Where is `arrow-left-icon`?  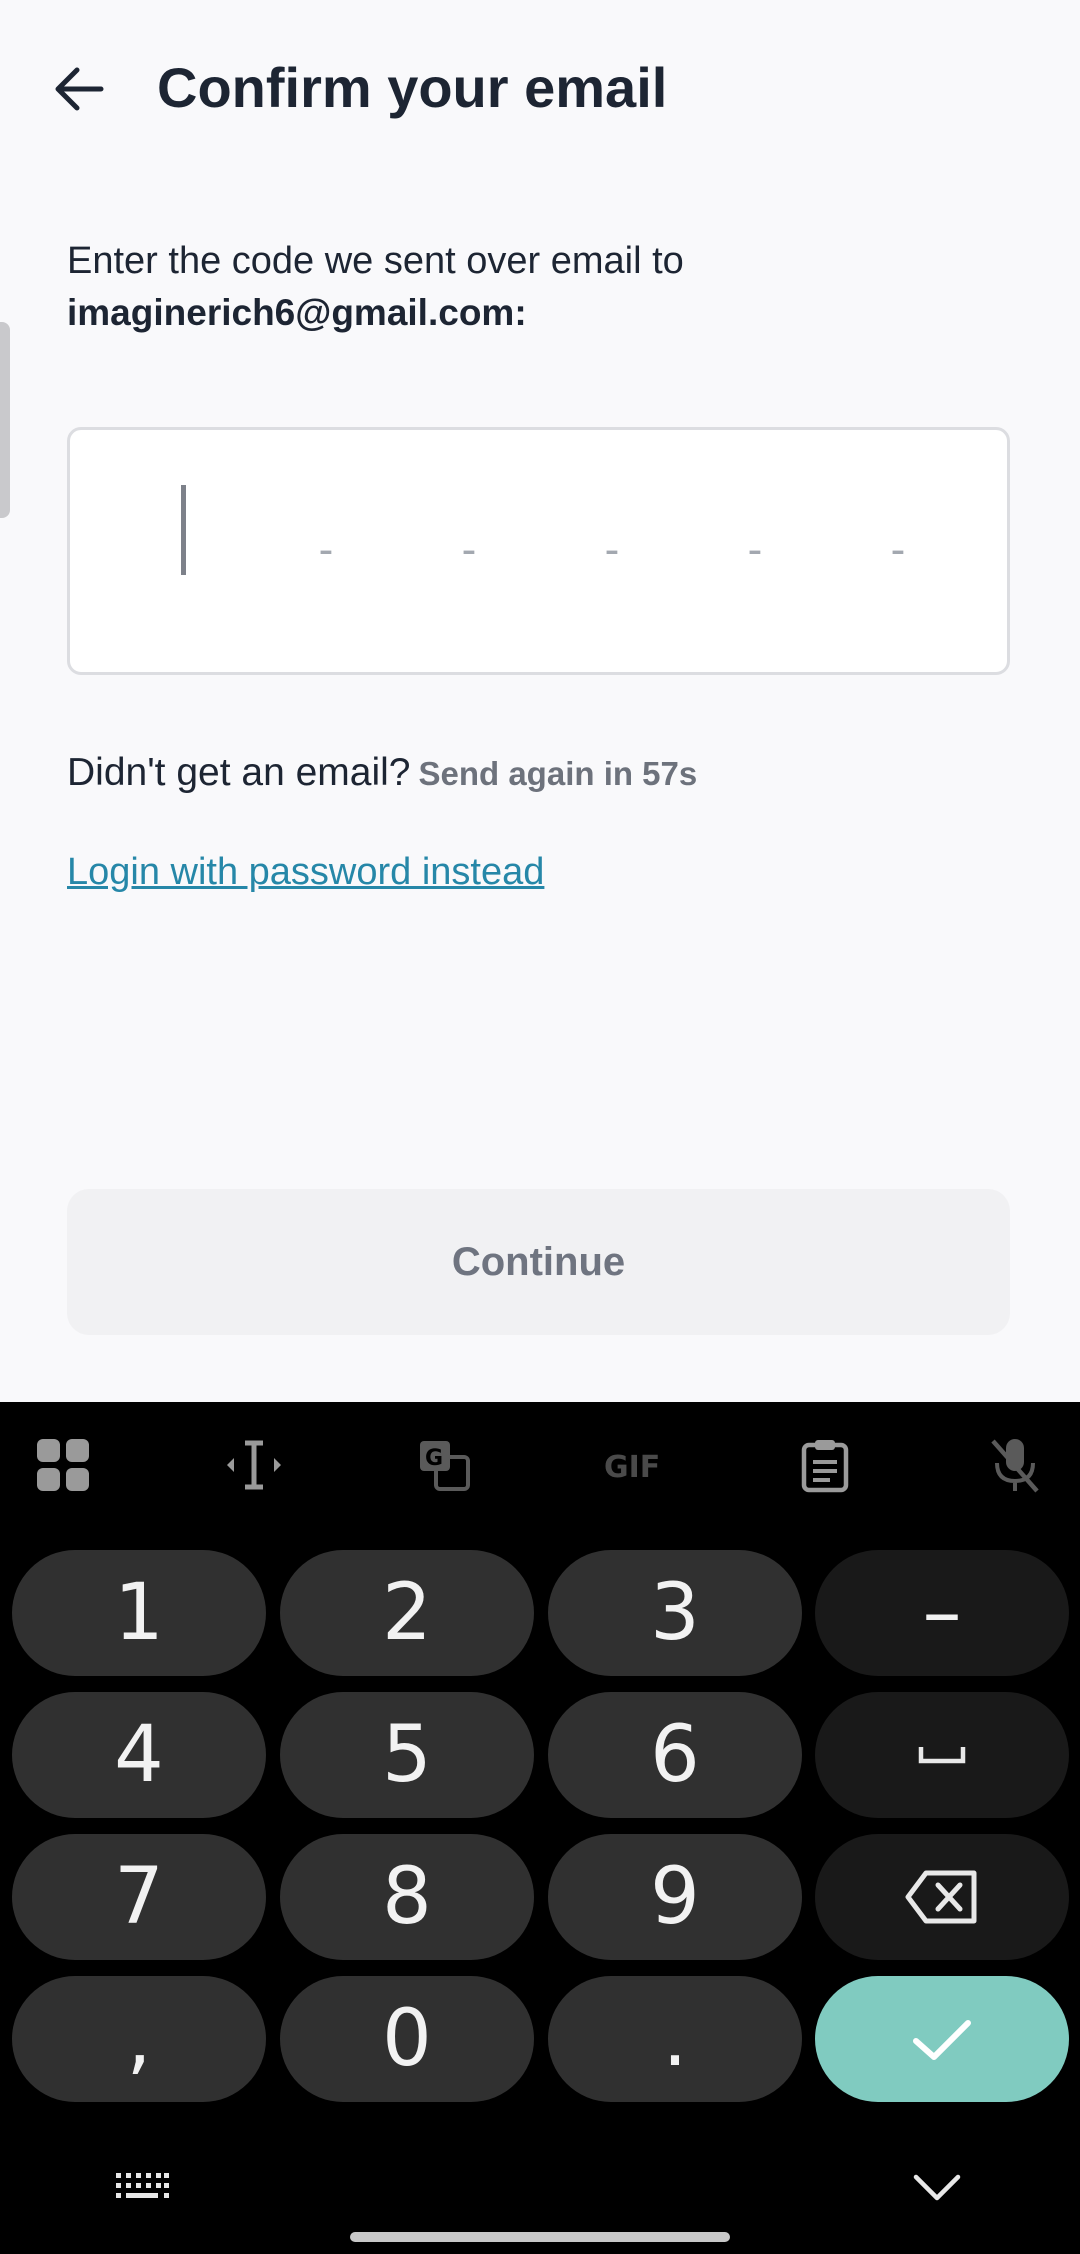 arrow-left-icon is located at coordinates (79, 89).